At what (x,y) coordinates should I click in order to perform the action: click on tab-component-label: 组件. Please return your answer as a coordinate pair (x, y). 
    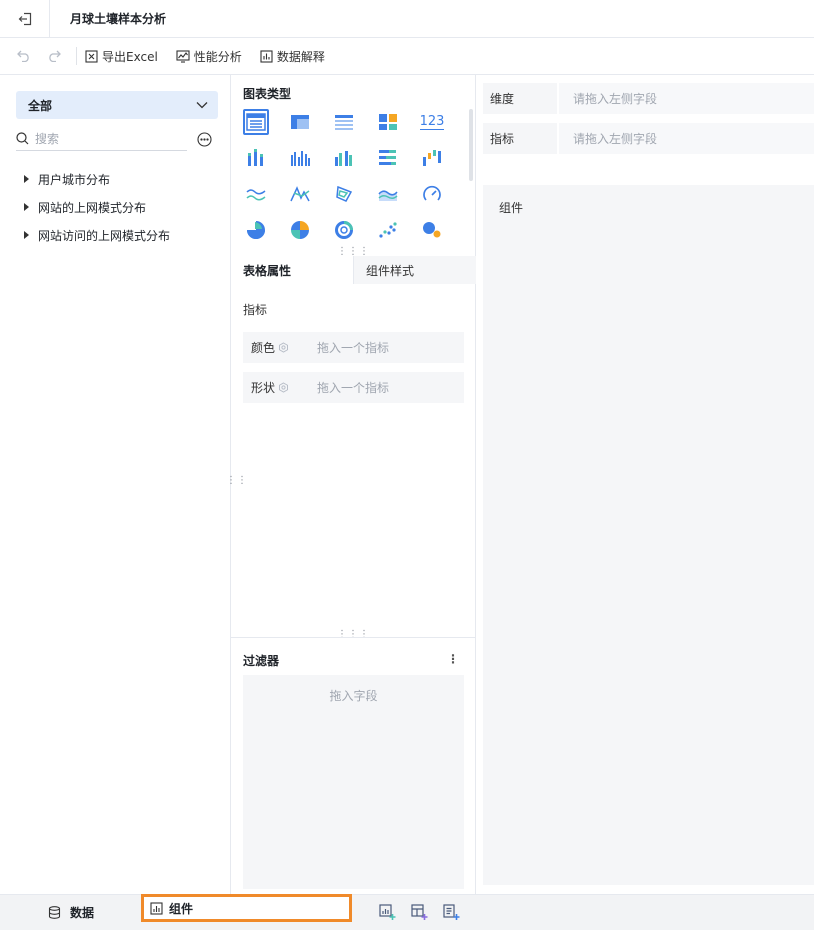
    Looking at the image, I should click on (181, 908).